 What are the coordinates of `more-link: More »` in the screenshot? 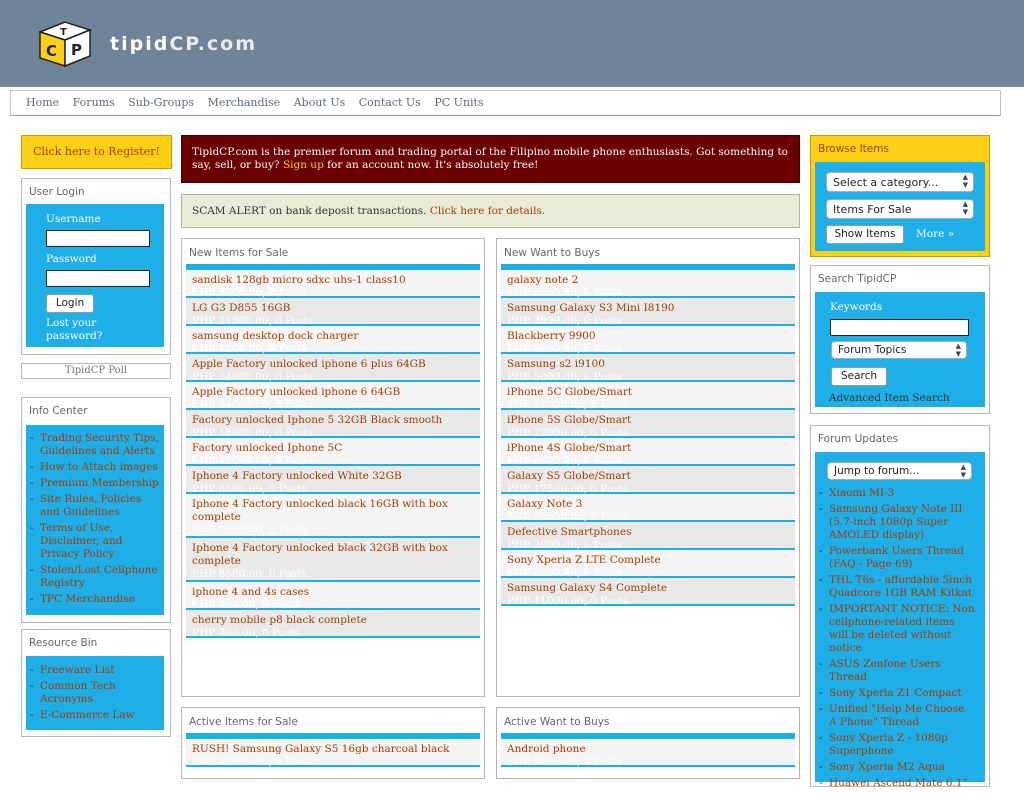 It's located at (935, 234).